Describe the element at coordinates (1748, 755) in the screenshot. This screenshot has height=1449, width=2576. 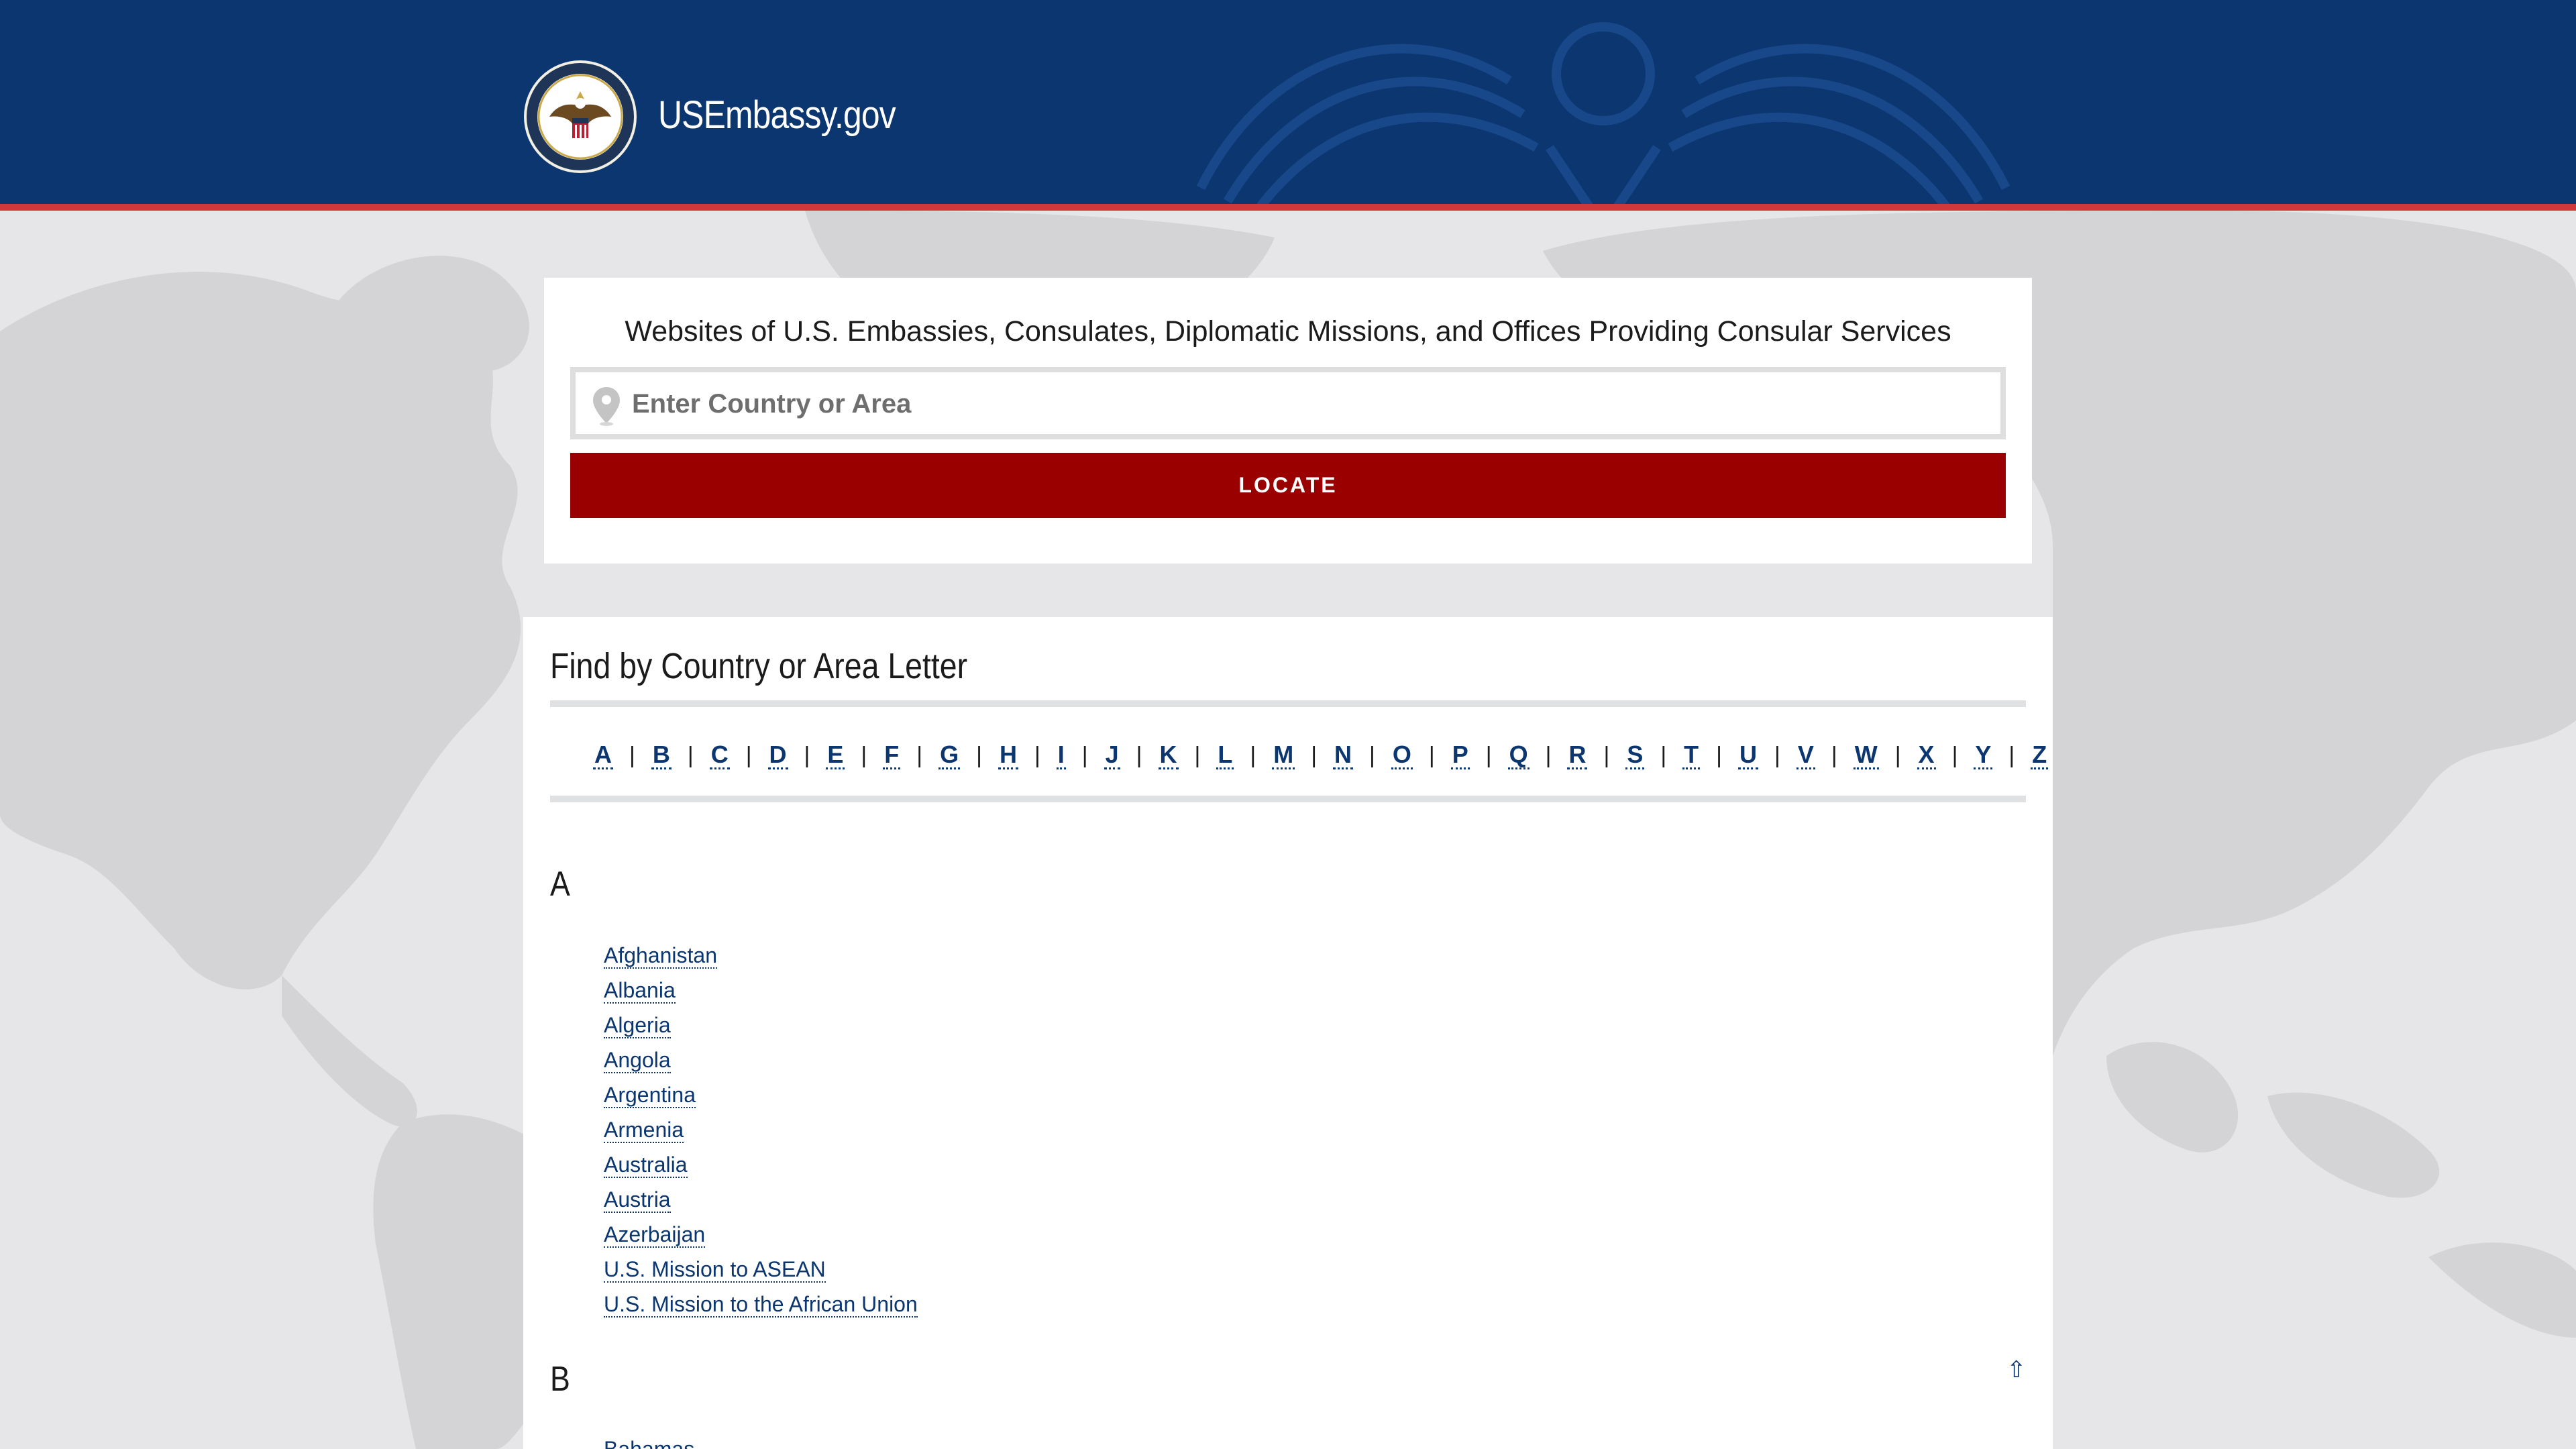
I see `letter-link-u: U` at that location.